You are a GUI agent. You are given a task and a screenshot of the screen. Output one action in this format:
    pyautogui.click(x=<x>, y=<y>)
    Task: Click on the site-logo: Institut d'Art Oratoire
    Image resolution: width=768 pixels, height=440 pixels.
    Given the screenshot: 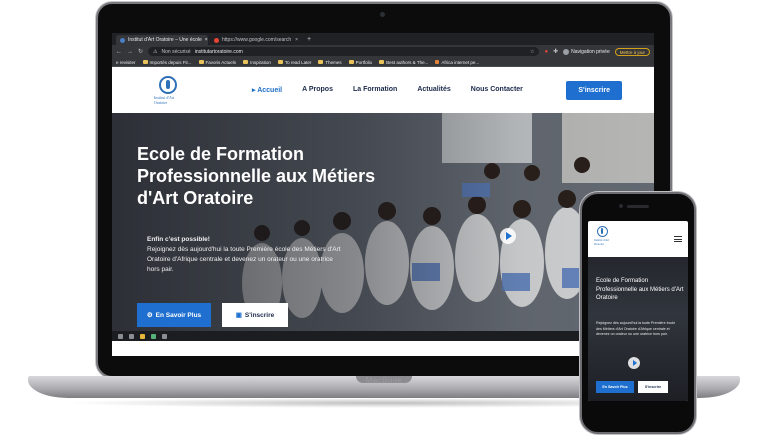 What is the action you would take?
    pyautogui.click(x=168, y=90)
    